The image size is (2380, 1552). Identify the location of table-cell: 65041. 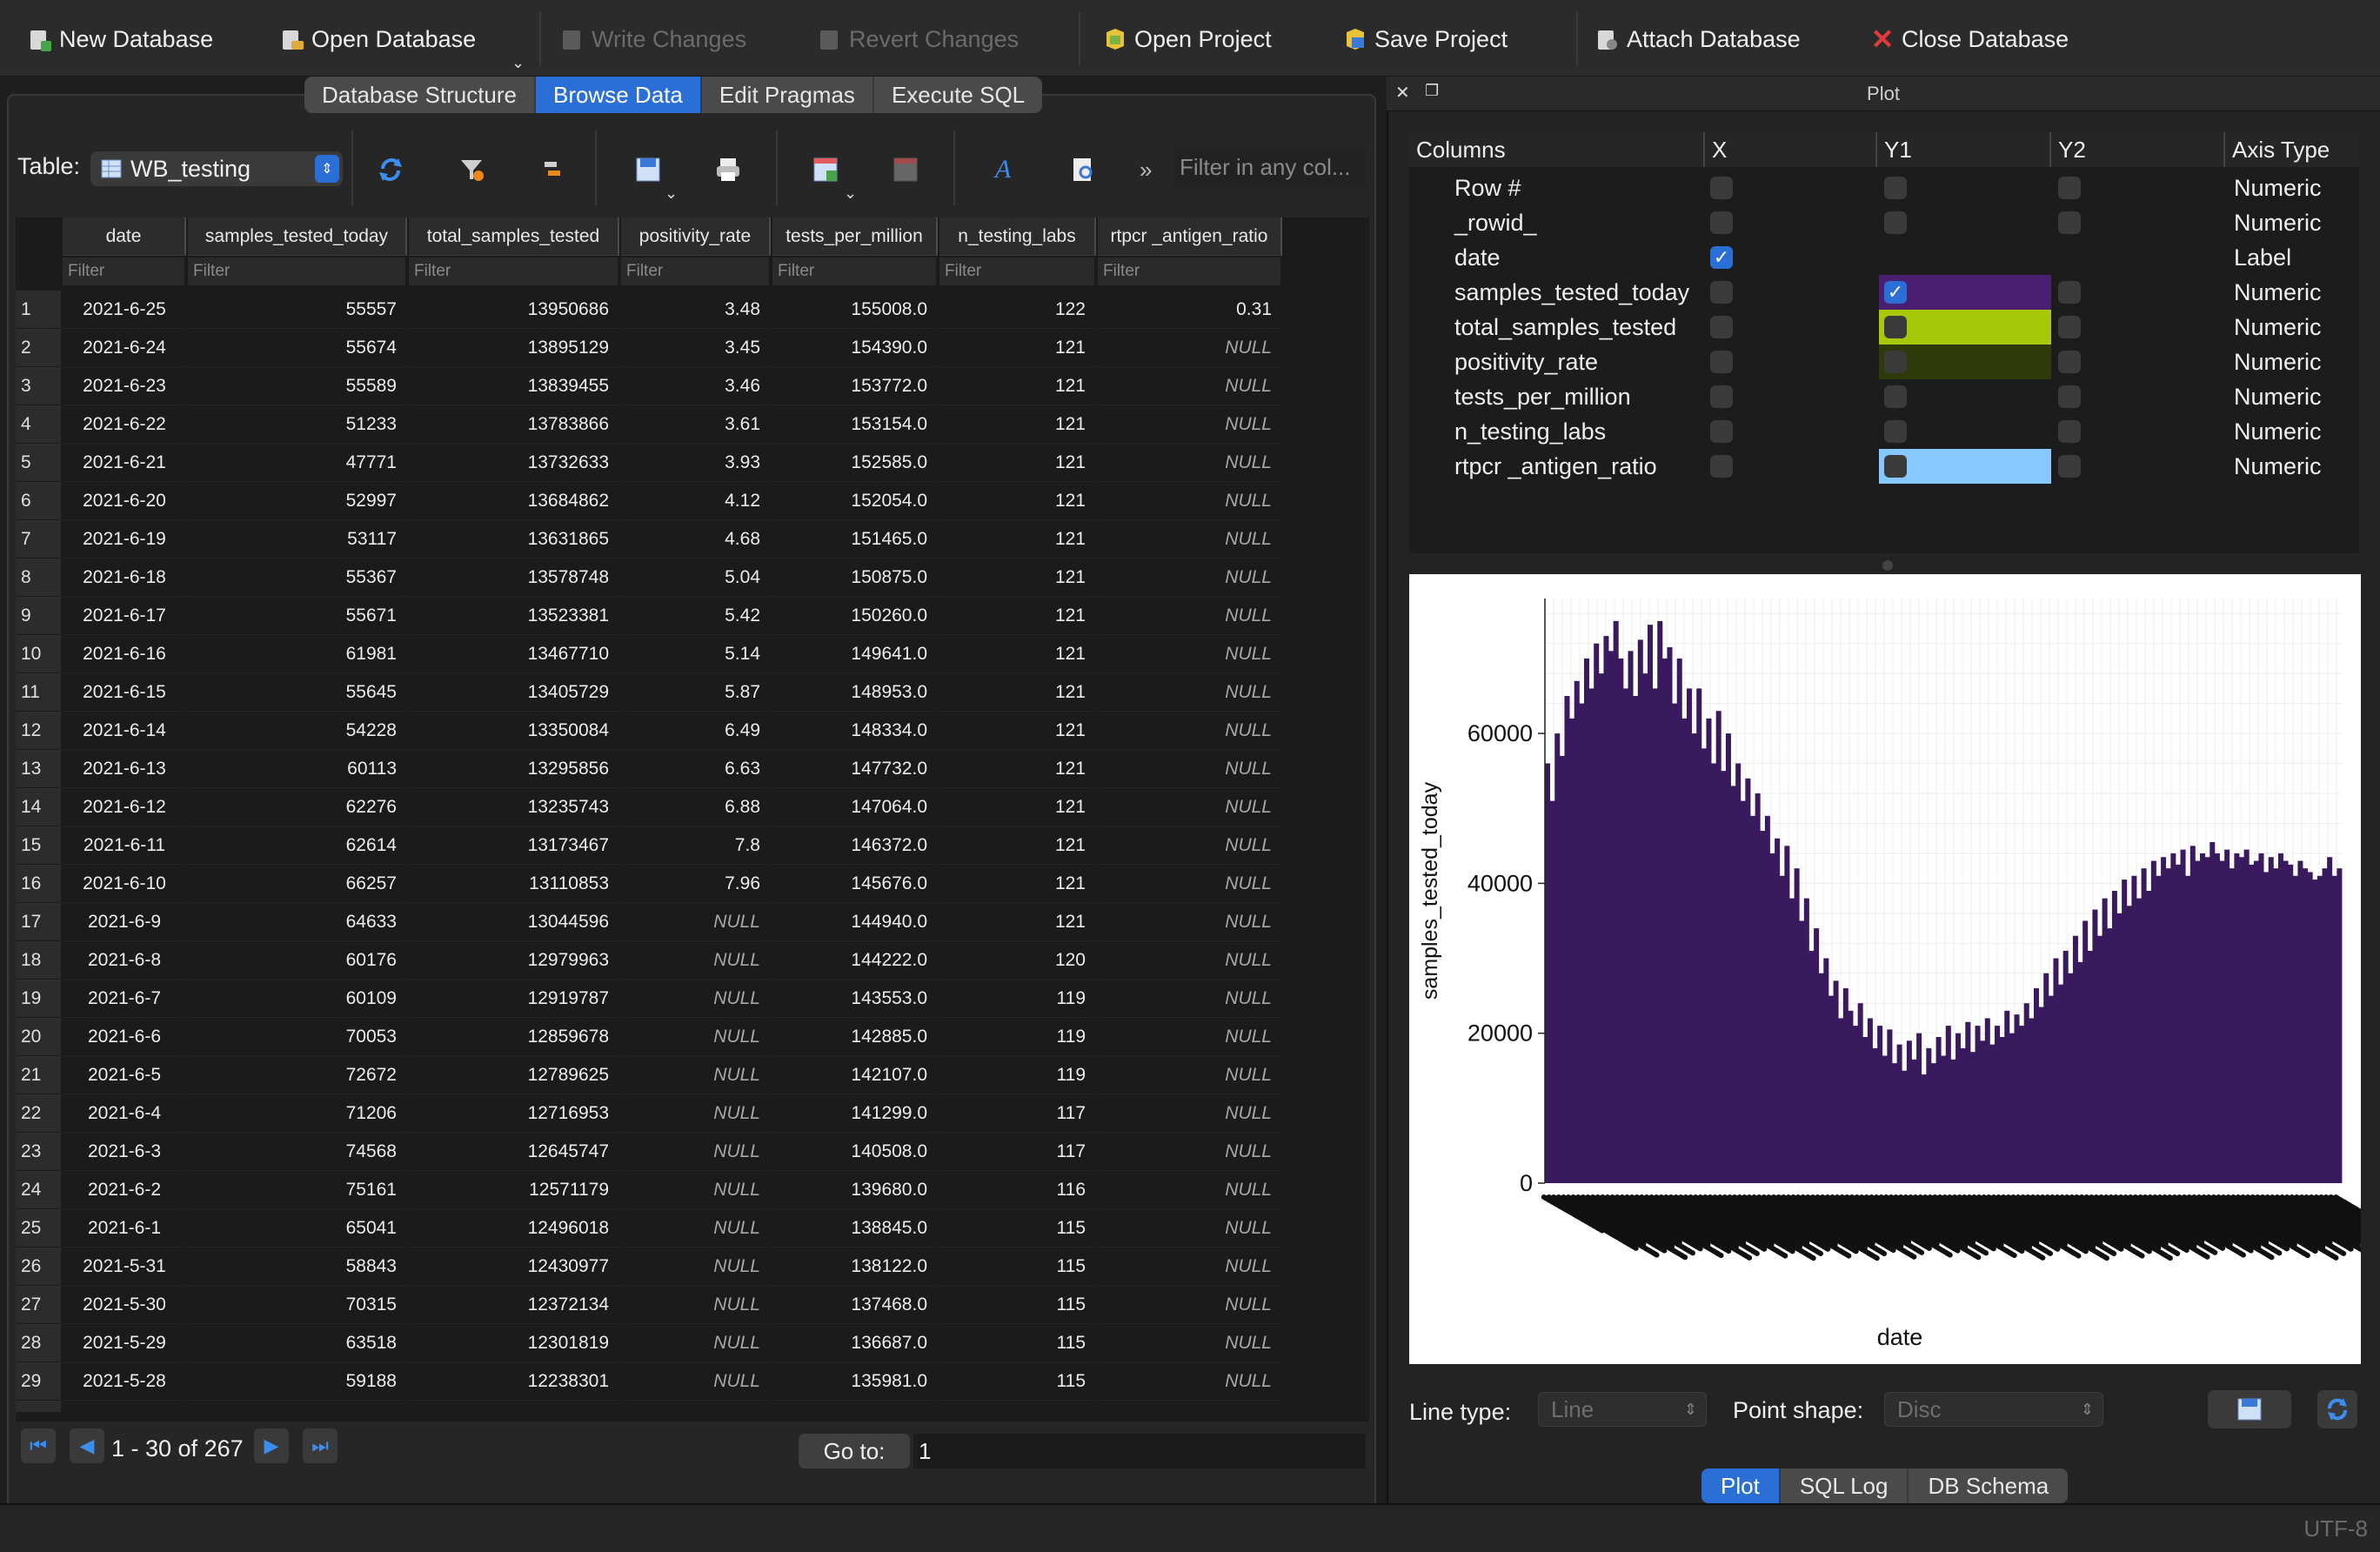
(297, 1228).